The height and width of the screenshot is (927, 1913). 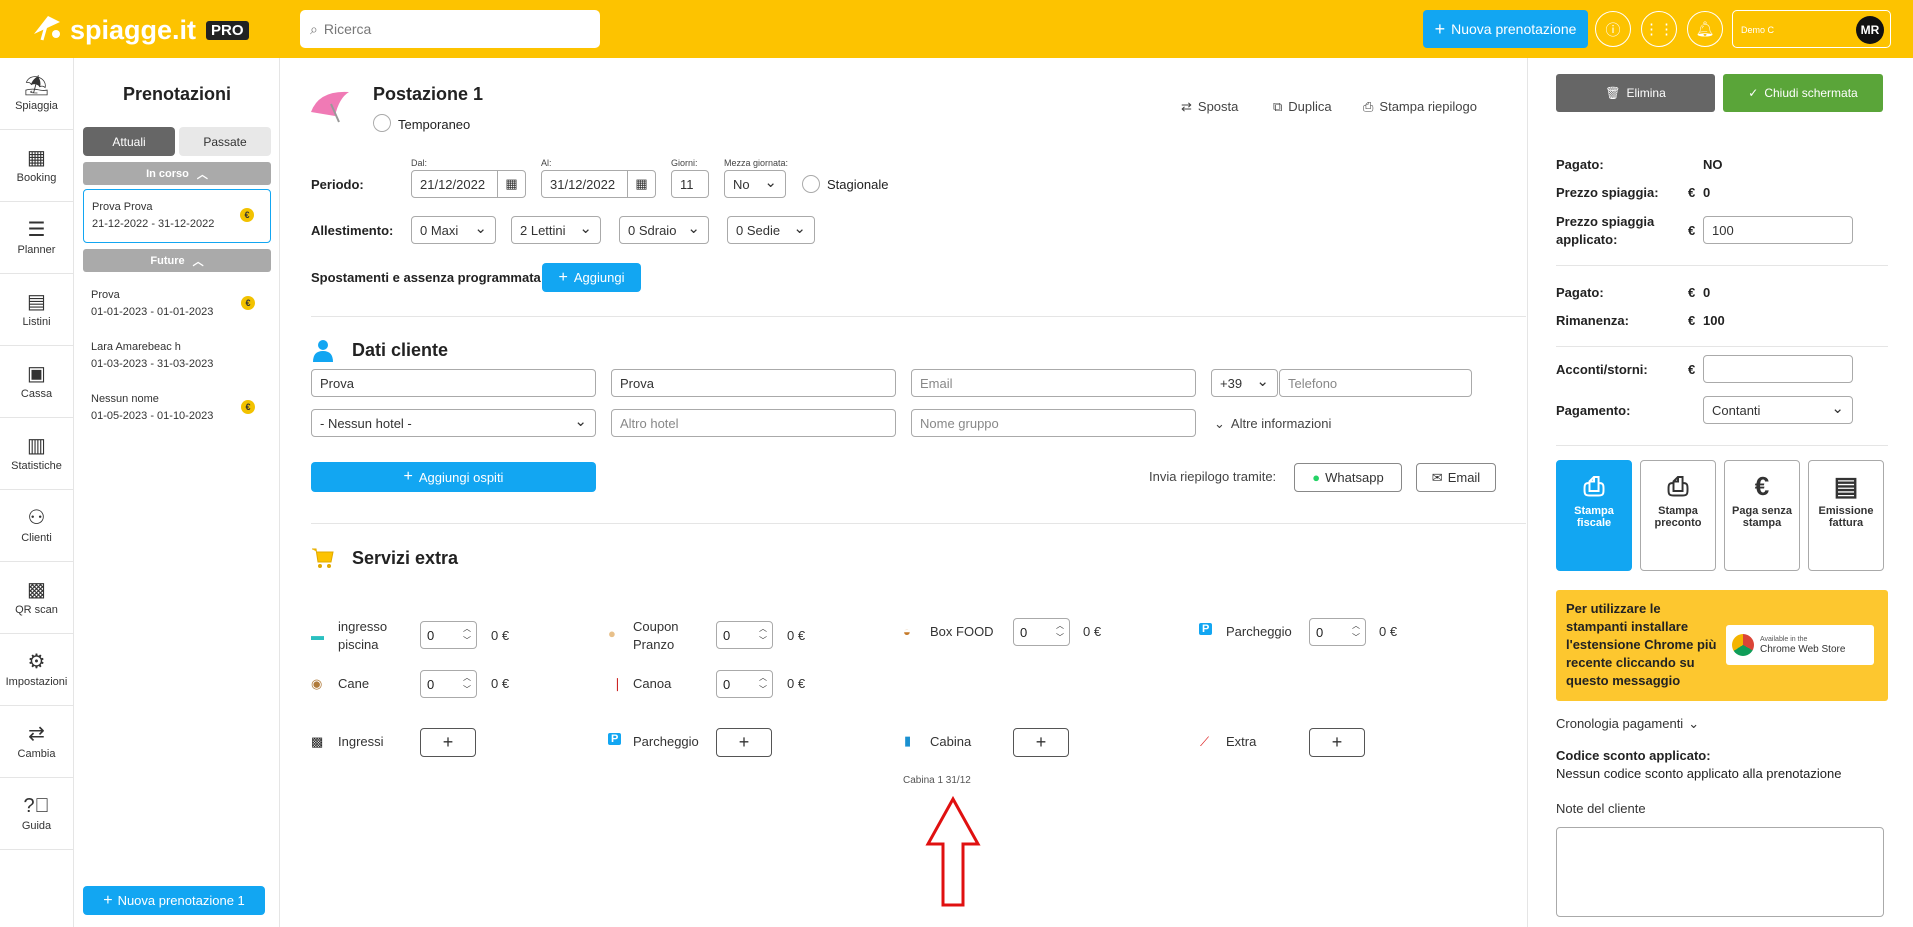 What do you see at coordinates (453, 383) in the screenshot?
I see `nome-input: Prova` at bounding box center [453, 383].